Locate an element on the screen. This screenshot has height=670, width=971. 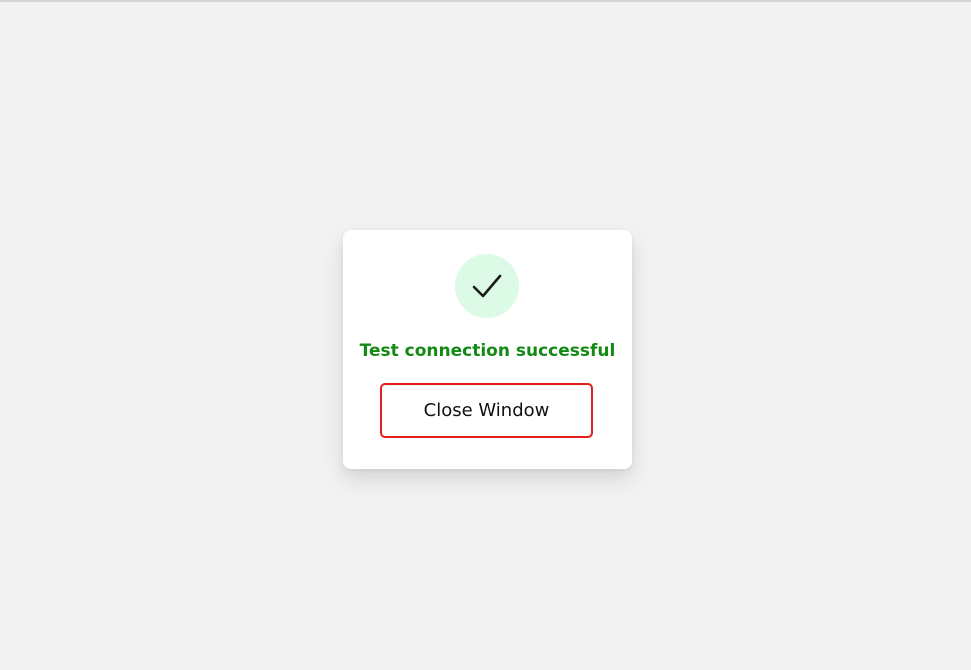
success-message: Test connection successful is located at coordinates (487, 351).